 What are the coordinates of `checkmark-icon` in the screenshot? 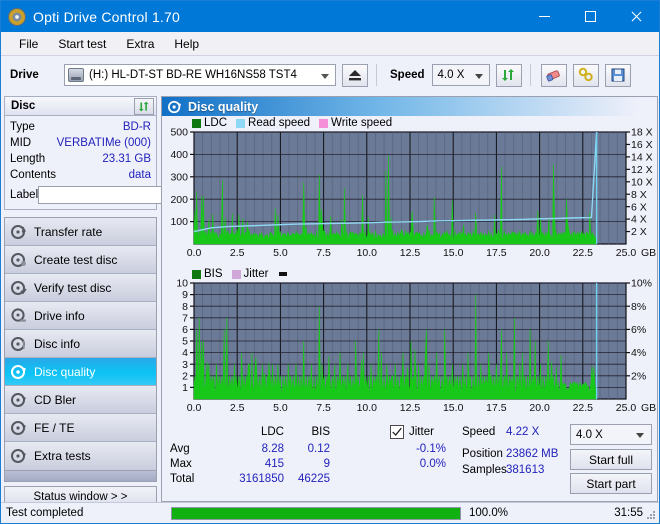 It's located at (397, 431).